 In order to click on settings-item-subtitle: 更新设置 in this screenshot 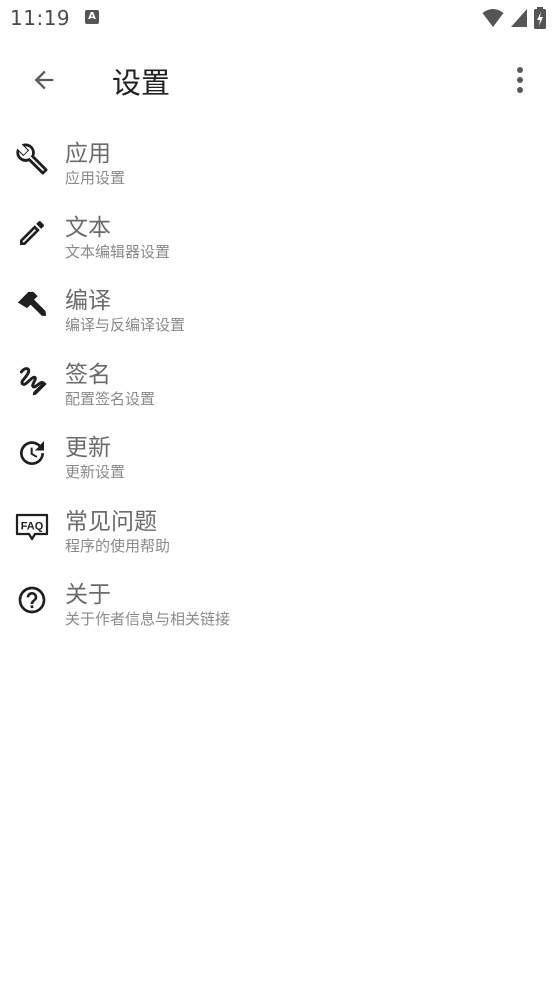, I will do `click(95, 472)`.